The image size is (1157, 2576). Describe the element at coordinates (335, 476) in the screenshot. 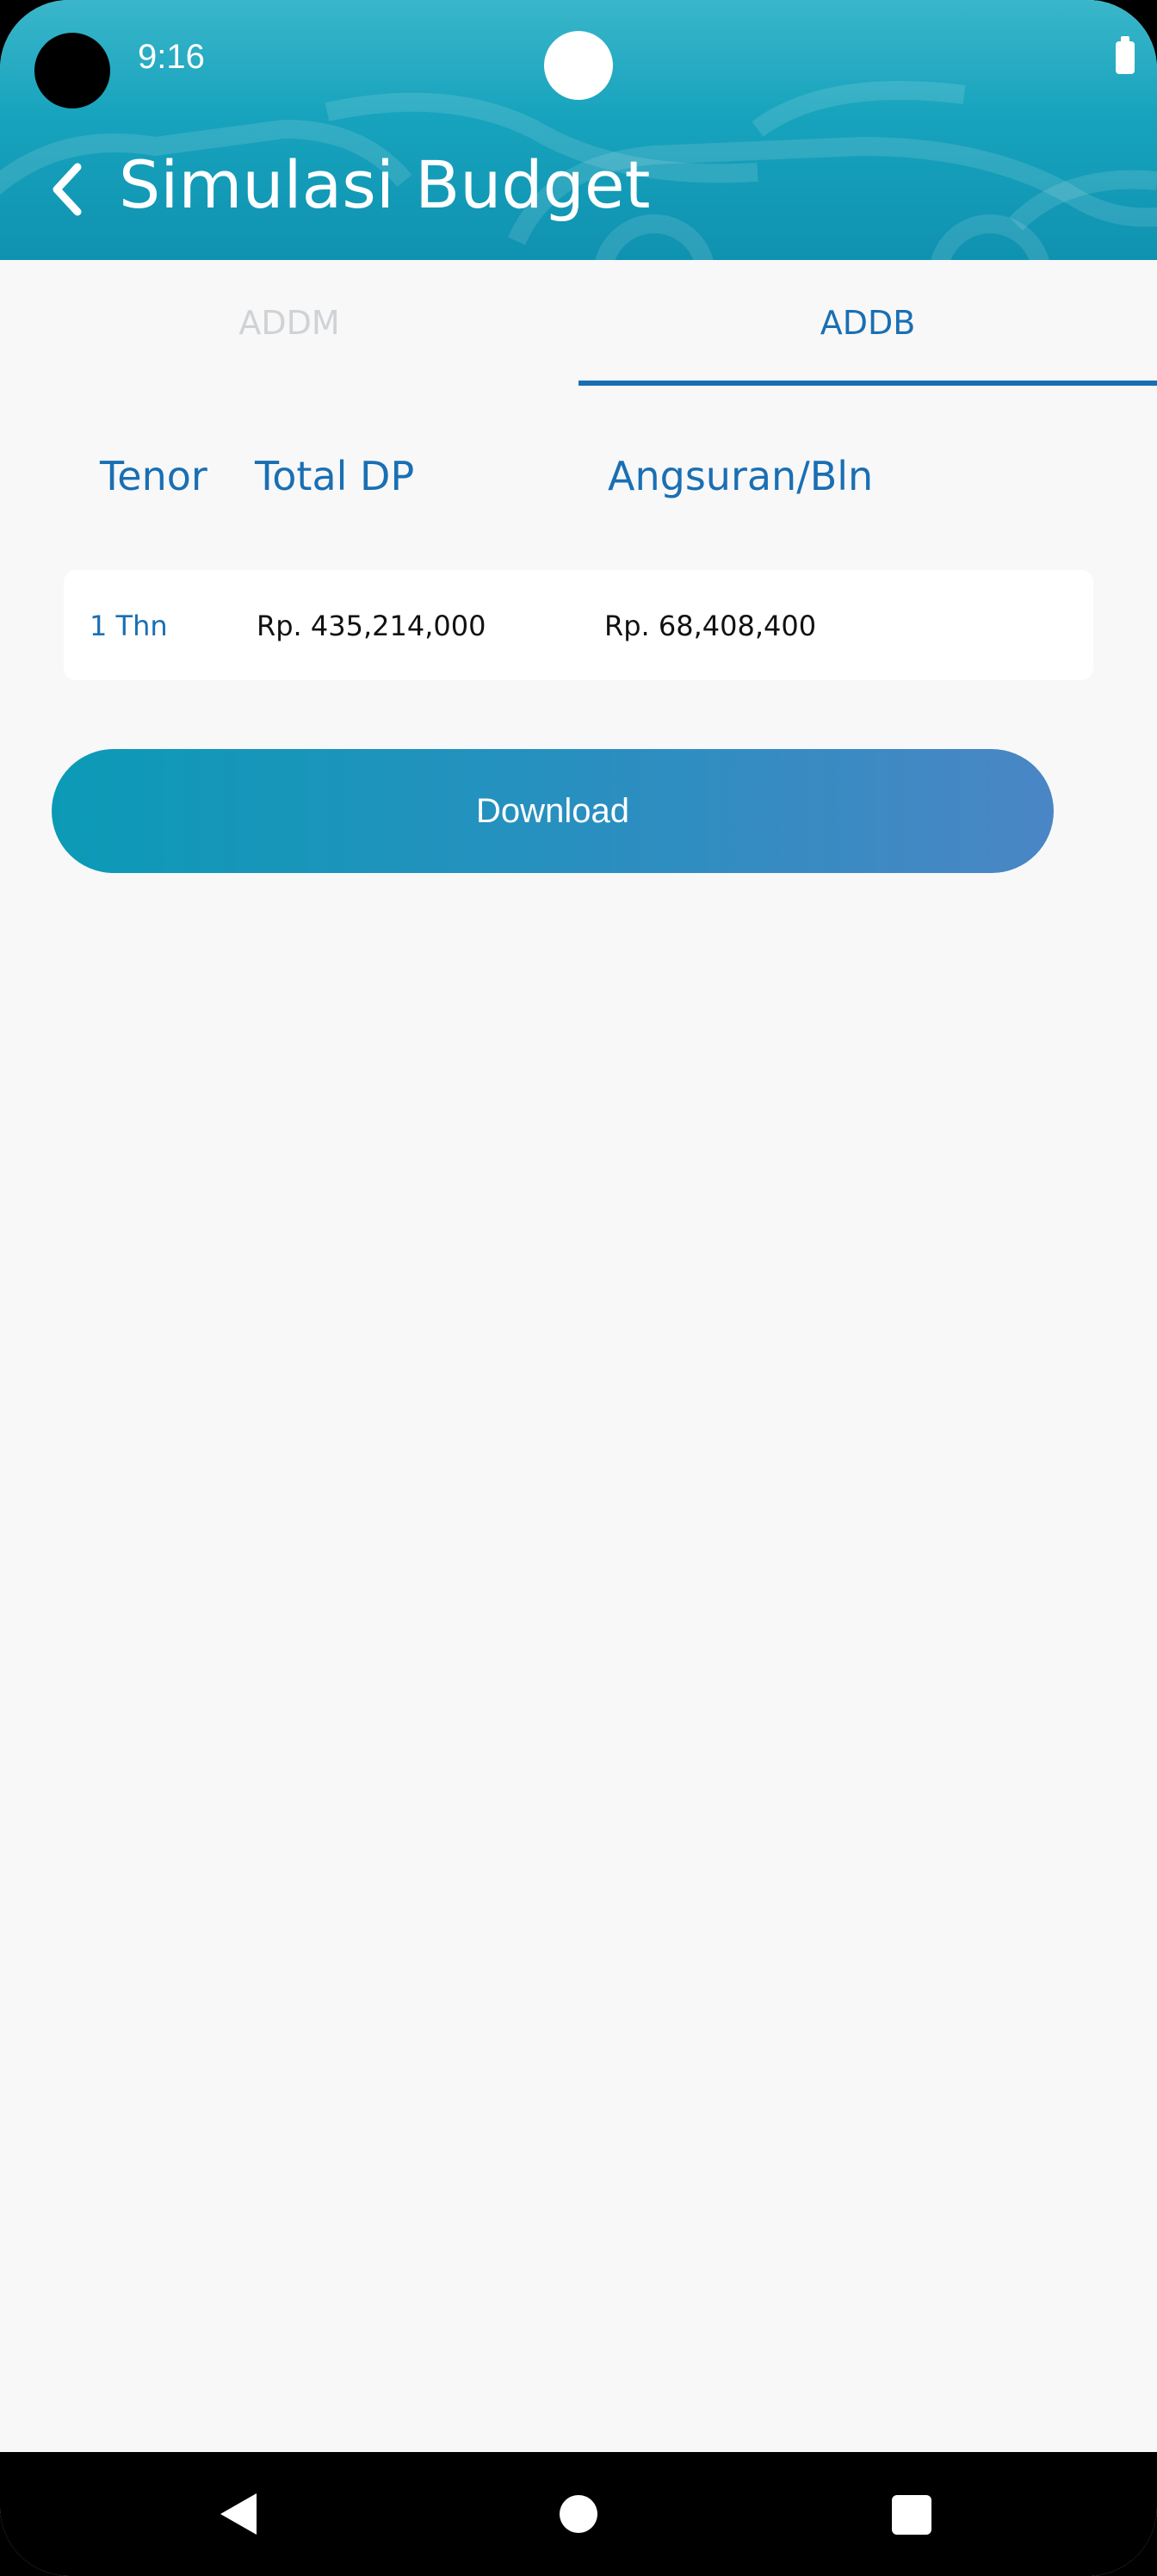

I see `column-header-total-dp: Total DP` at that location.